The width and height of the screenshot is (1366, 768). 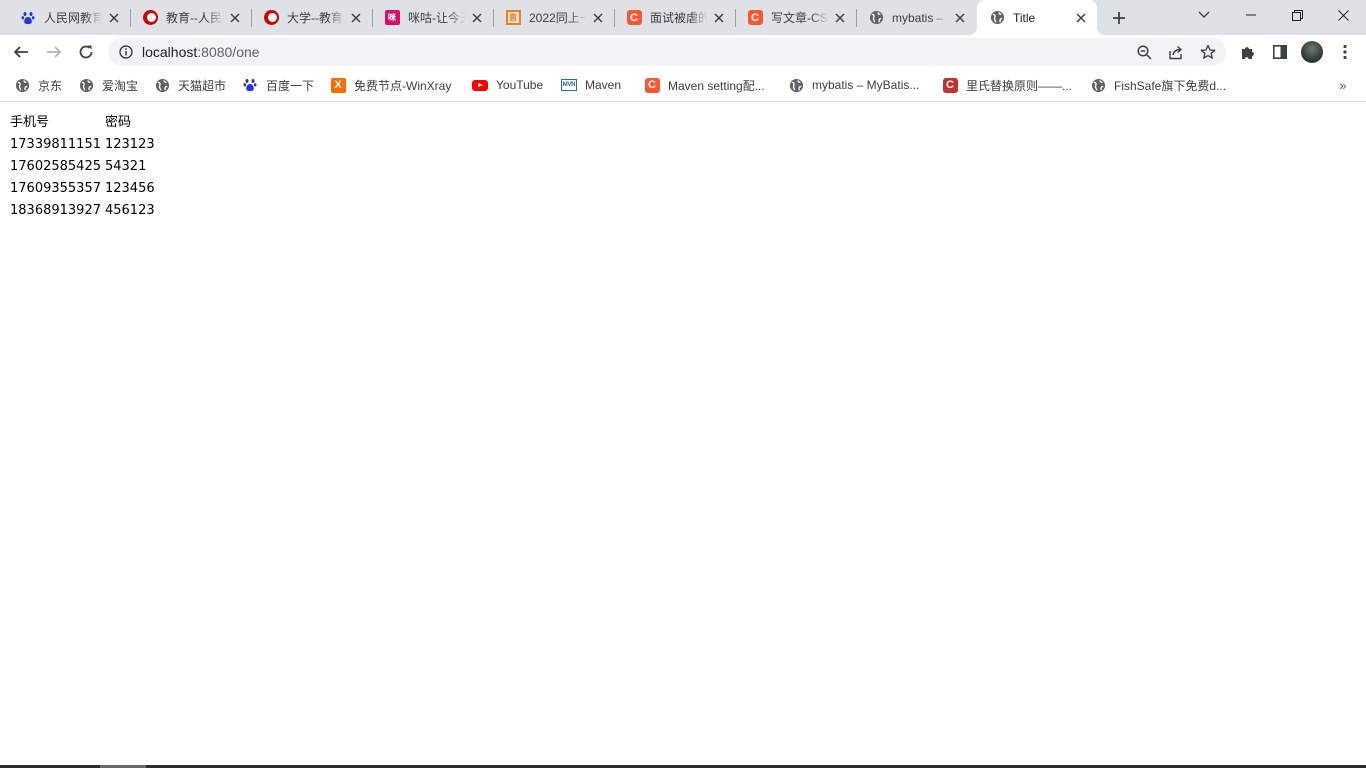 I want to click on tab-title: 大学--教育, so click(x=315, y=18).